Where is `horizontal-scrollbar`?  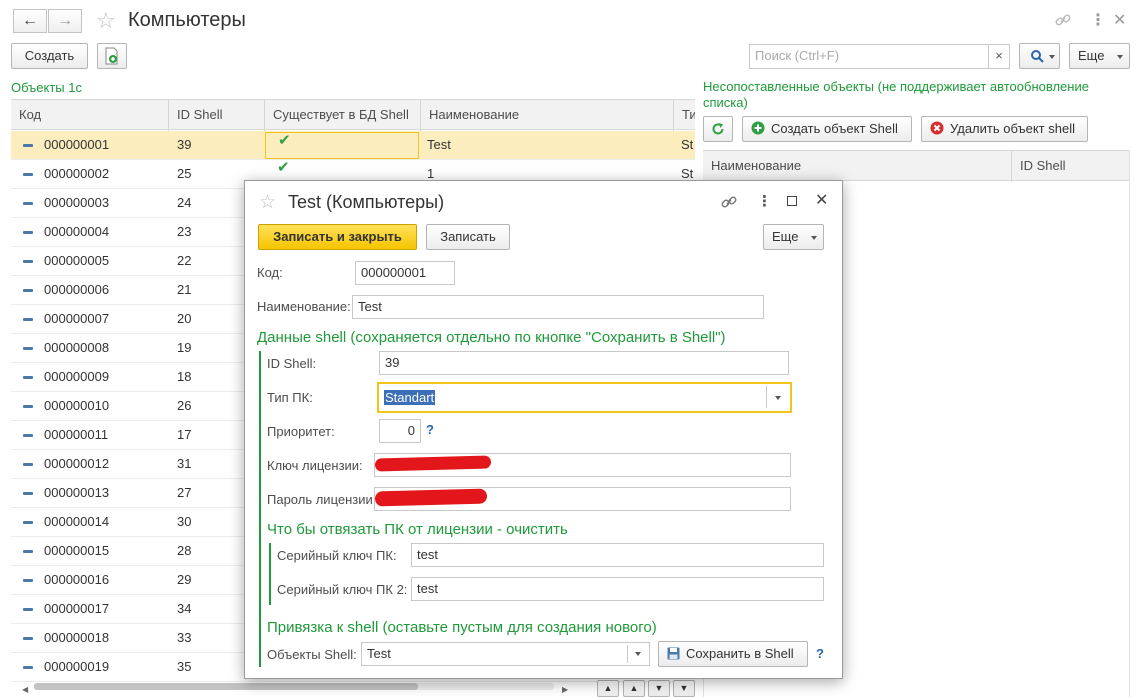
horizontal-scrollbar is located at coordinates (294, 686).